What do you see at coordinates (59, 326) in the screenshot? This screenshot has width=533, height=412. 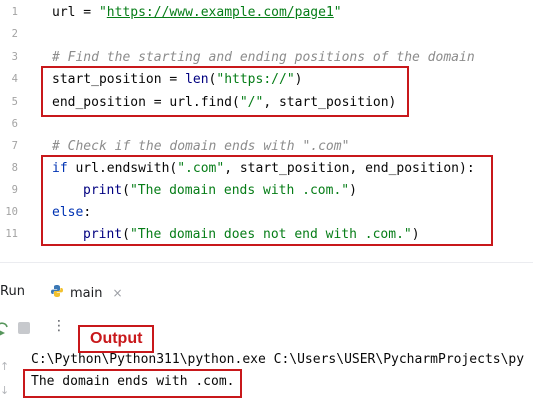 I see `more-options-icon: ⋮` at bounding box center [59, 326].